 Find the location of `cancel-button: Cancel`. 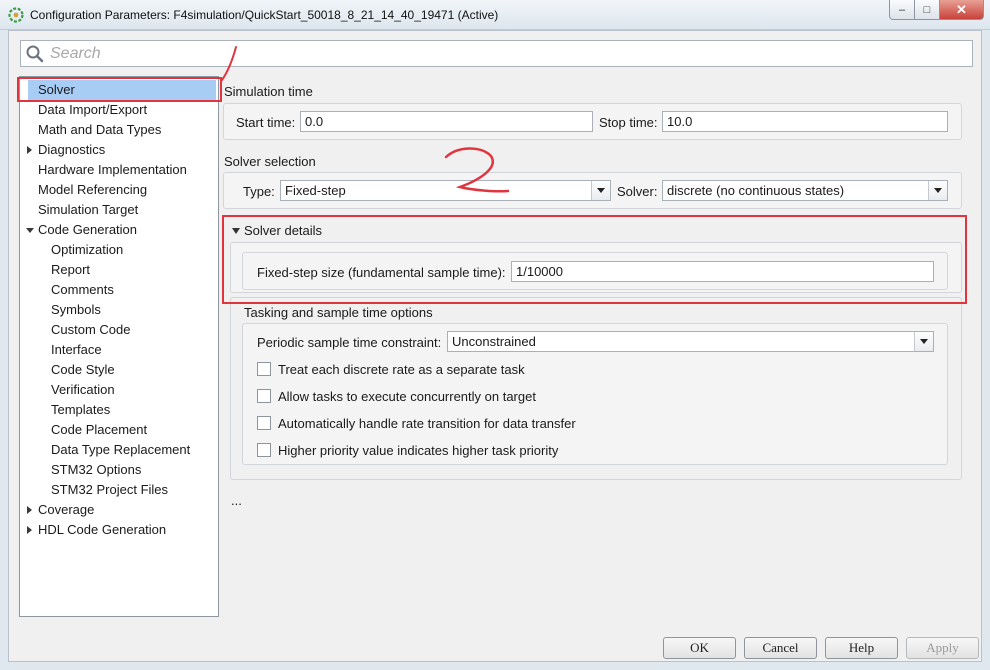

cancel-button: Cancel is located at coordinates (780, 648).